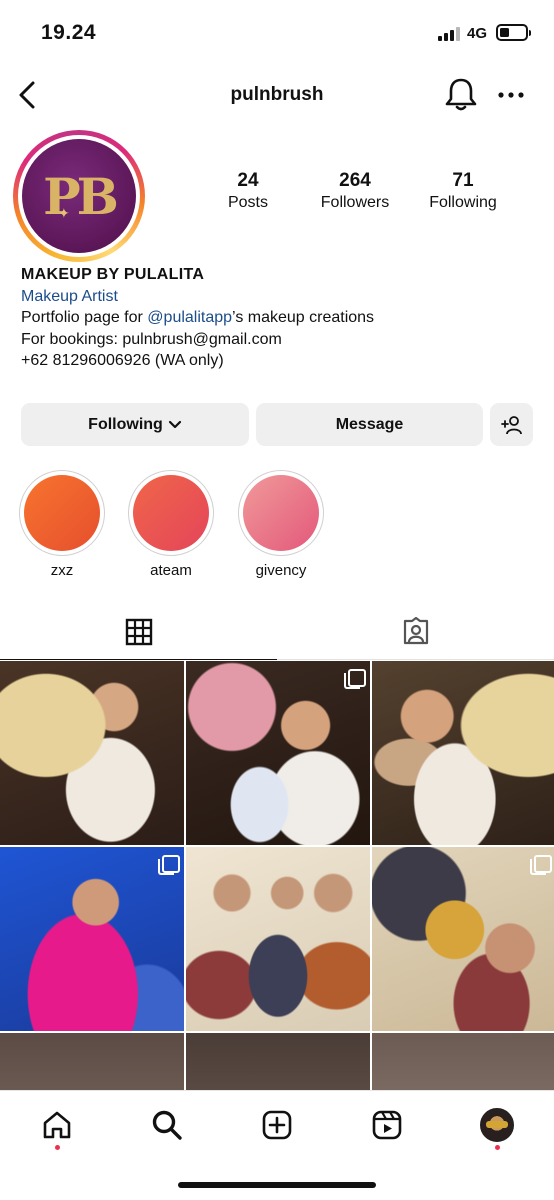  What do you see at coordinates (513, 32) in the screenshot?
I see `battery-icon` at bounding box center [513, 32].